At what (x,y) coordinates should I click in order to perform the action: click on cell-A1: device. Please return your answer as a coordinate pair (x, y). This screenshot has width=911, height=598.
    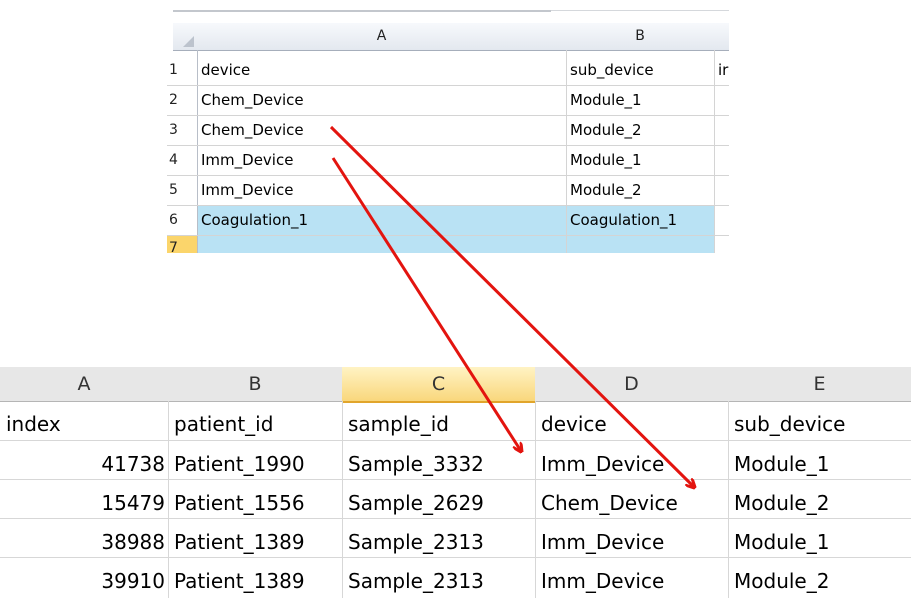
    Looking at the image, I should click on (223, 70).